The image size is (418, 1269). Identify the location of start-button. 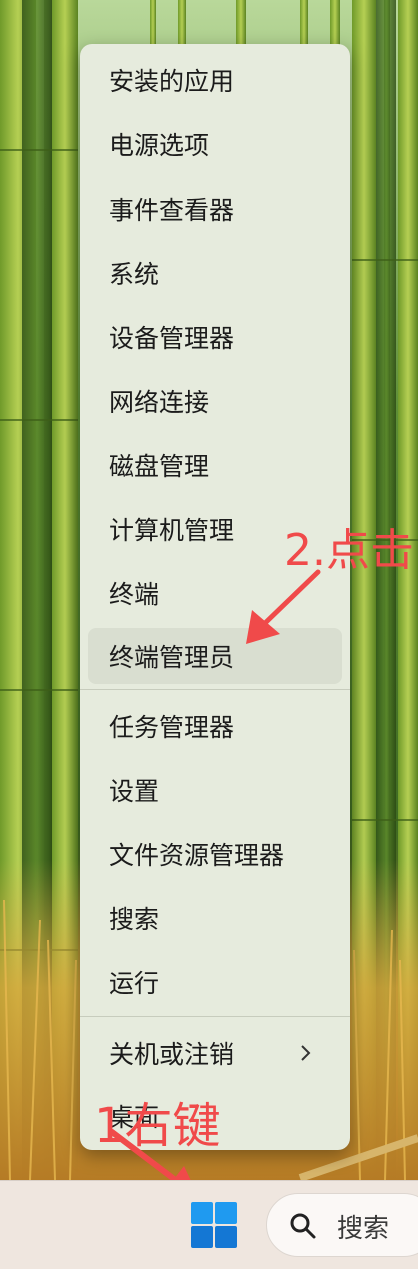
(214, 1227).